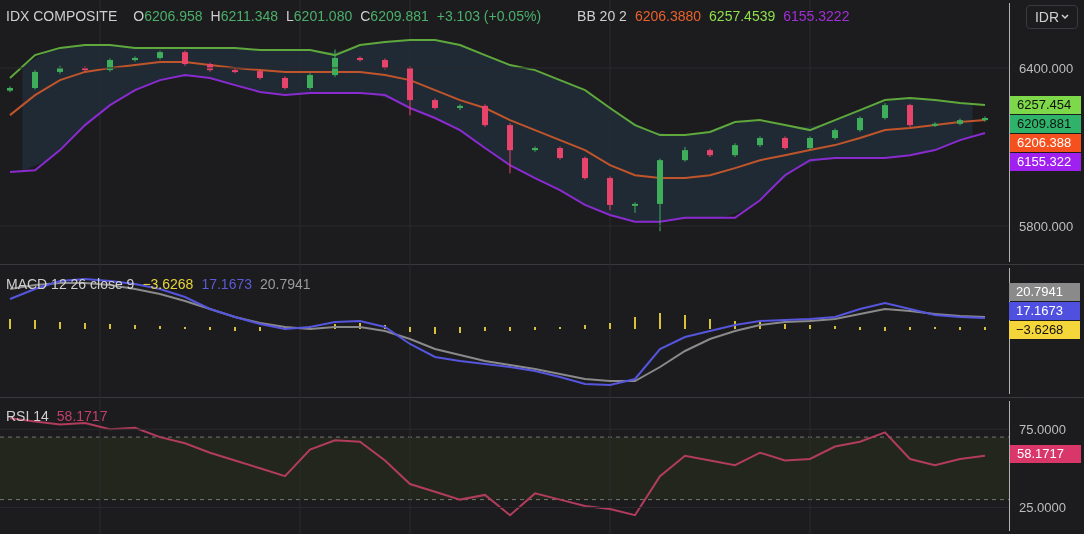 This screenshot has width=1084, height=534. What do you see at coordinates (816, 16) in the screenshot?
I see `indicator-value: 6155.3222` at bounding box center [816, 16].